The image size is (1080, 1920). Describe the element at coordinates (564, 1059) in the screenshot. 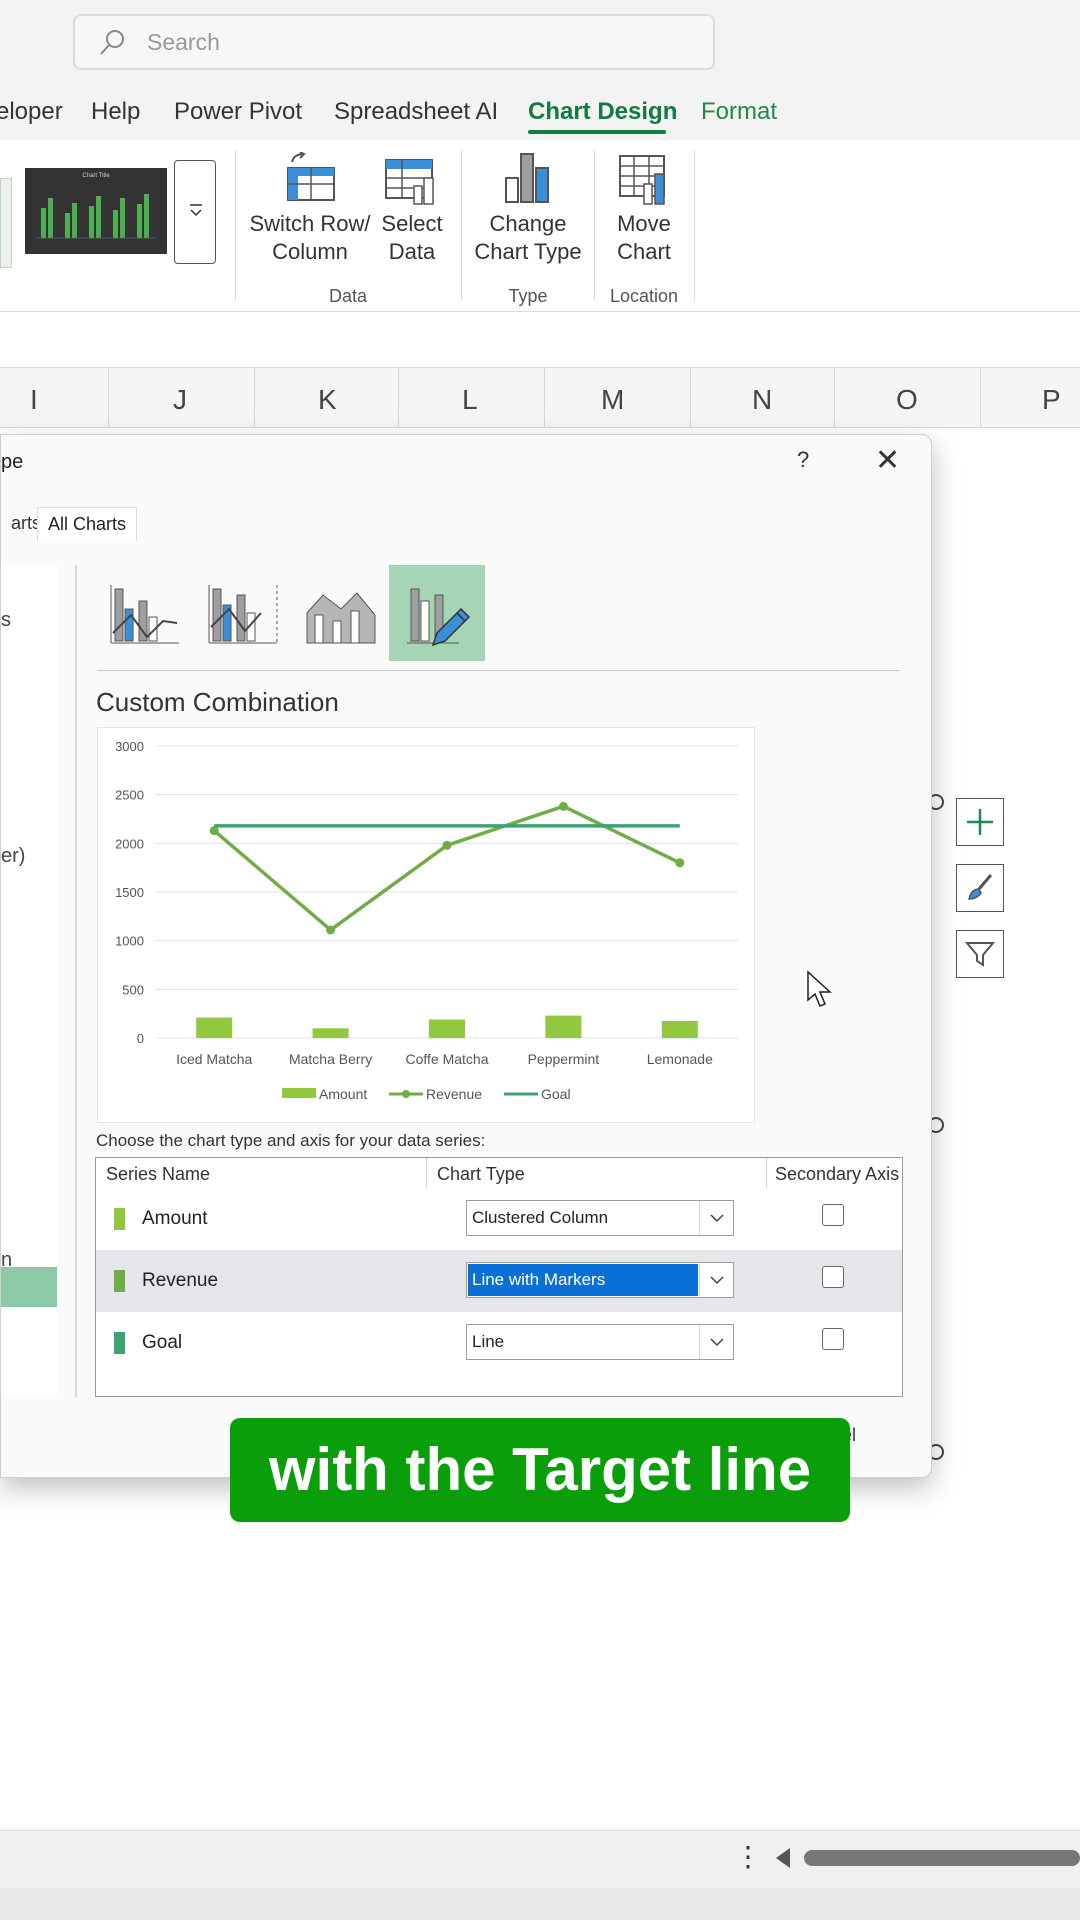

I see `x-tick-label: Peppermint` at that location.